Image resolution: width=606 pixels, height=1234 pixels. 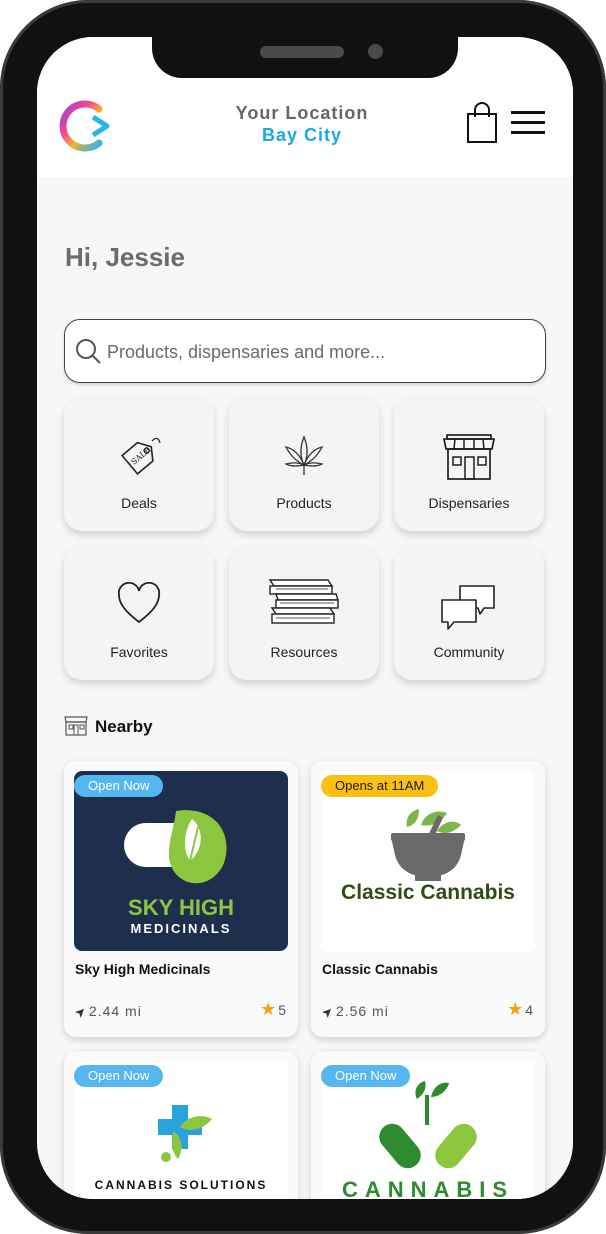 I want to click on hamburger-menu-icon, so click(x=528, y=123).